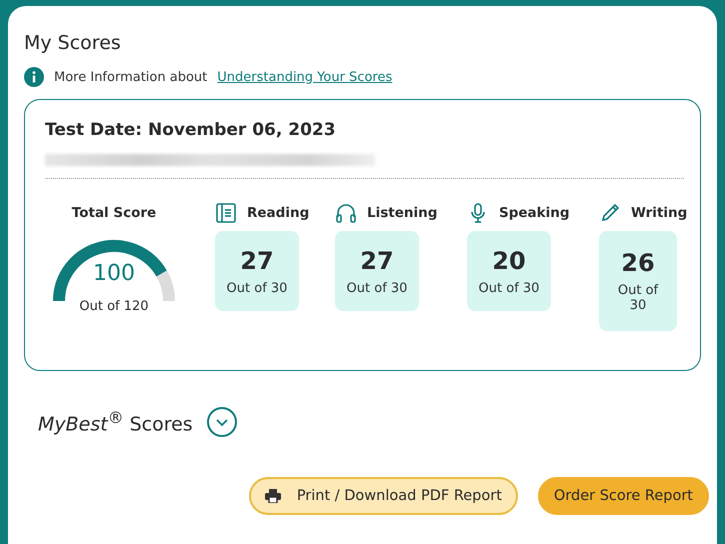  What do you see at coordinates (272, 496) in the screenshot?
I see `printer-icon` at bounding box center [272, 496].